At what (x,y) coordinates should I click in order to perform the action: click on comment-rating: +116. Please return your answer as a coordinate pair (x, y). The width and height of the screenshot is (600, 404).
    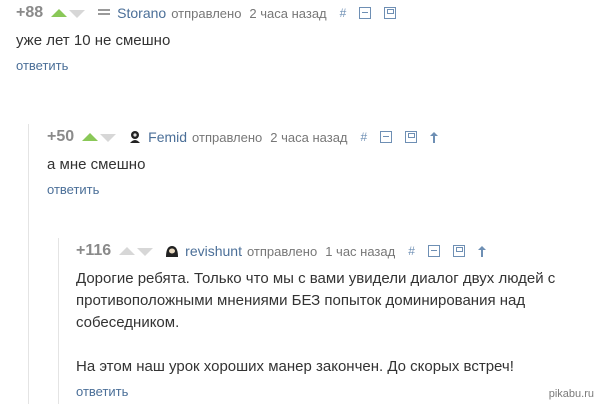
    Looking at the image, I should click on (94, 250).